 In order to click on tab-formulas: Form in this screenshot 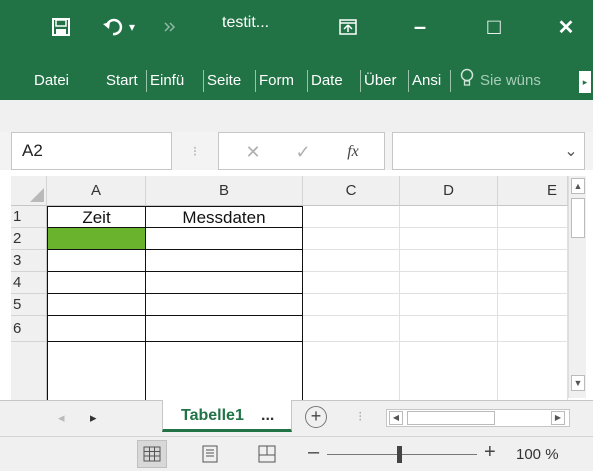, I will do `click(281, 81)`.